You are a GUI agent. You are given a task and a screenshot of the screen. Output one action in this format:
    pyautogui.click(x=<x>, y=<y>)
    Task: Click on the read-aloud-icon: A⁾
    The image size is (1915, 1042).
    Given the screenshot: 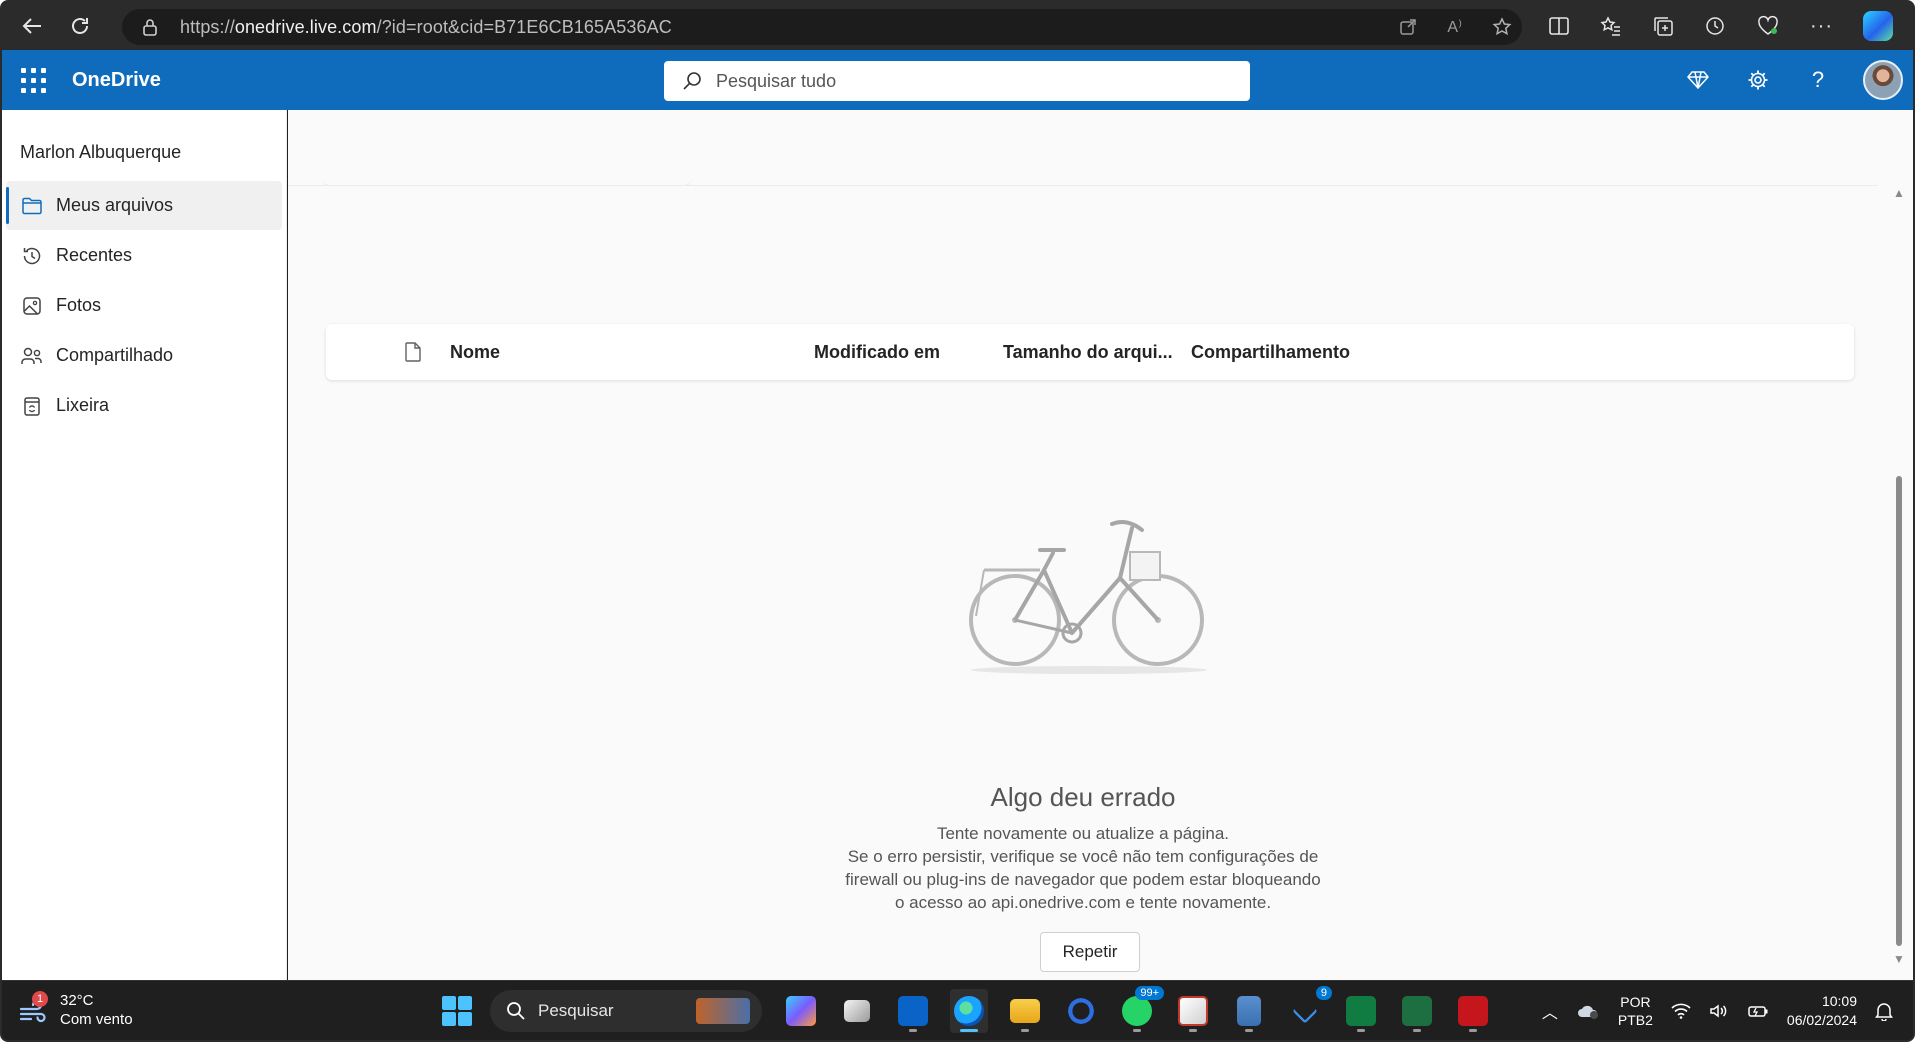 What is the action you would take?
    pyautogui.click(x=1454, y=27)
    